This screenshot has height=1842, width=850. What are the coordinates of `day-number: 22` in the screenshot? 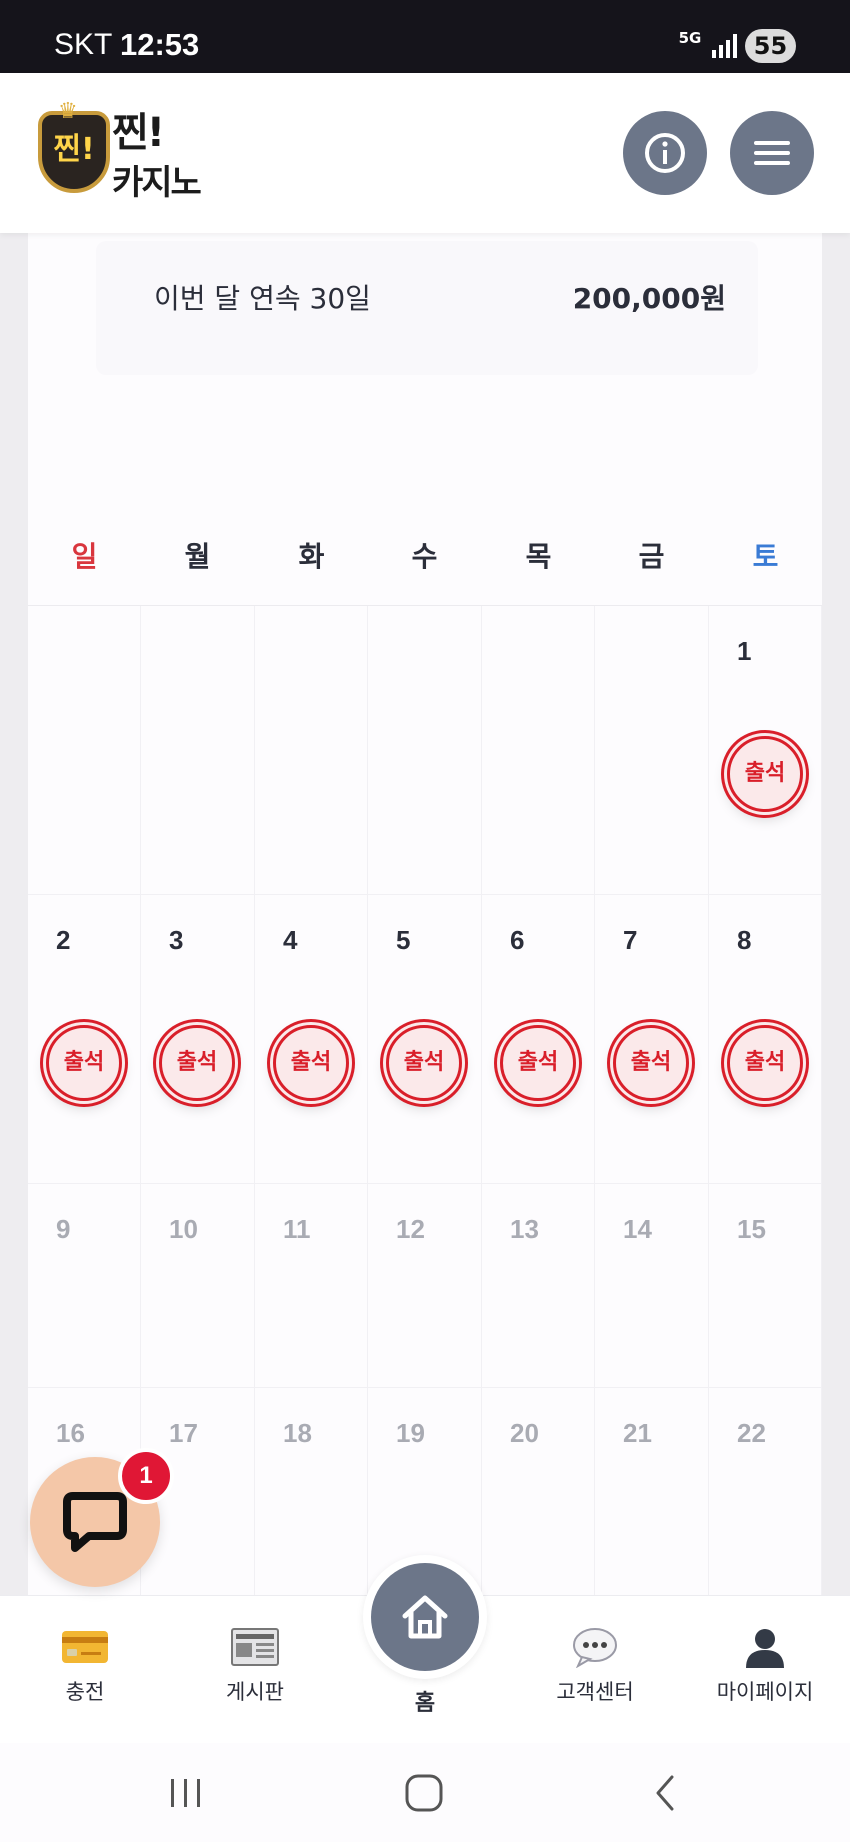 It's located at (751, 1433).